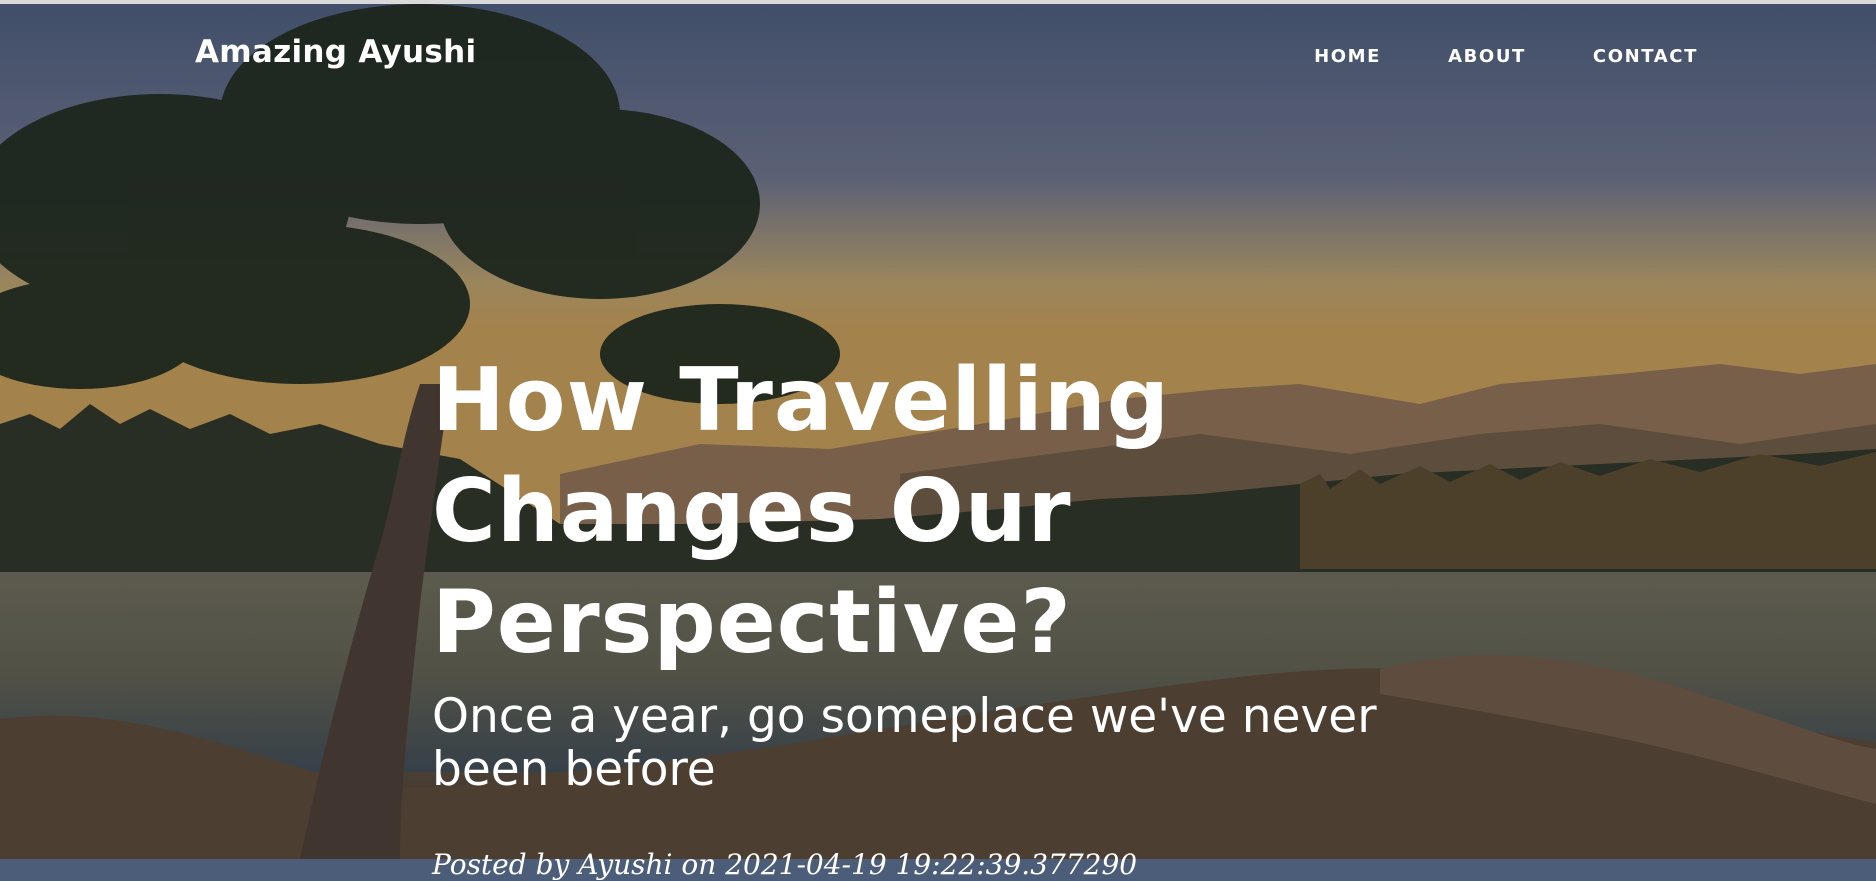  What do you see at coordinates (1347, 56) in the screenshot?
I see `nav-link-home: HOME` at bounding box center [1347, 56].